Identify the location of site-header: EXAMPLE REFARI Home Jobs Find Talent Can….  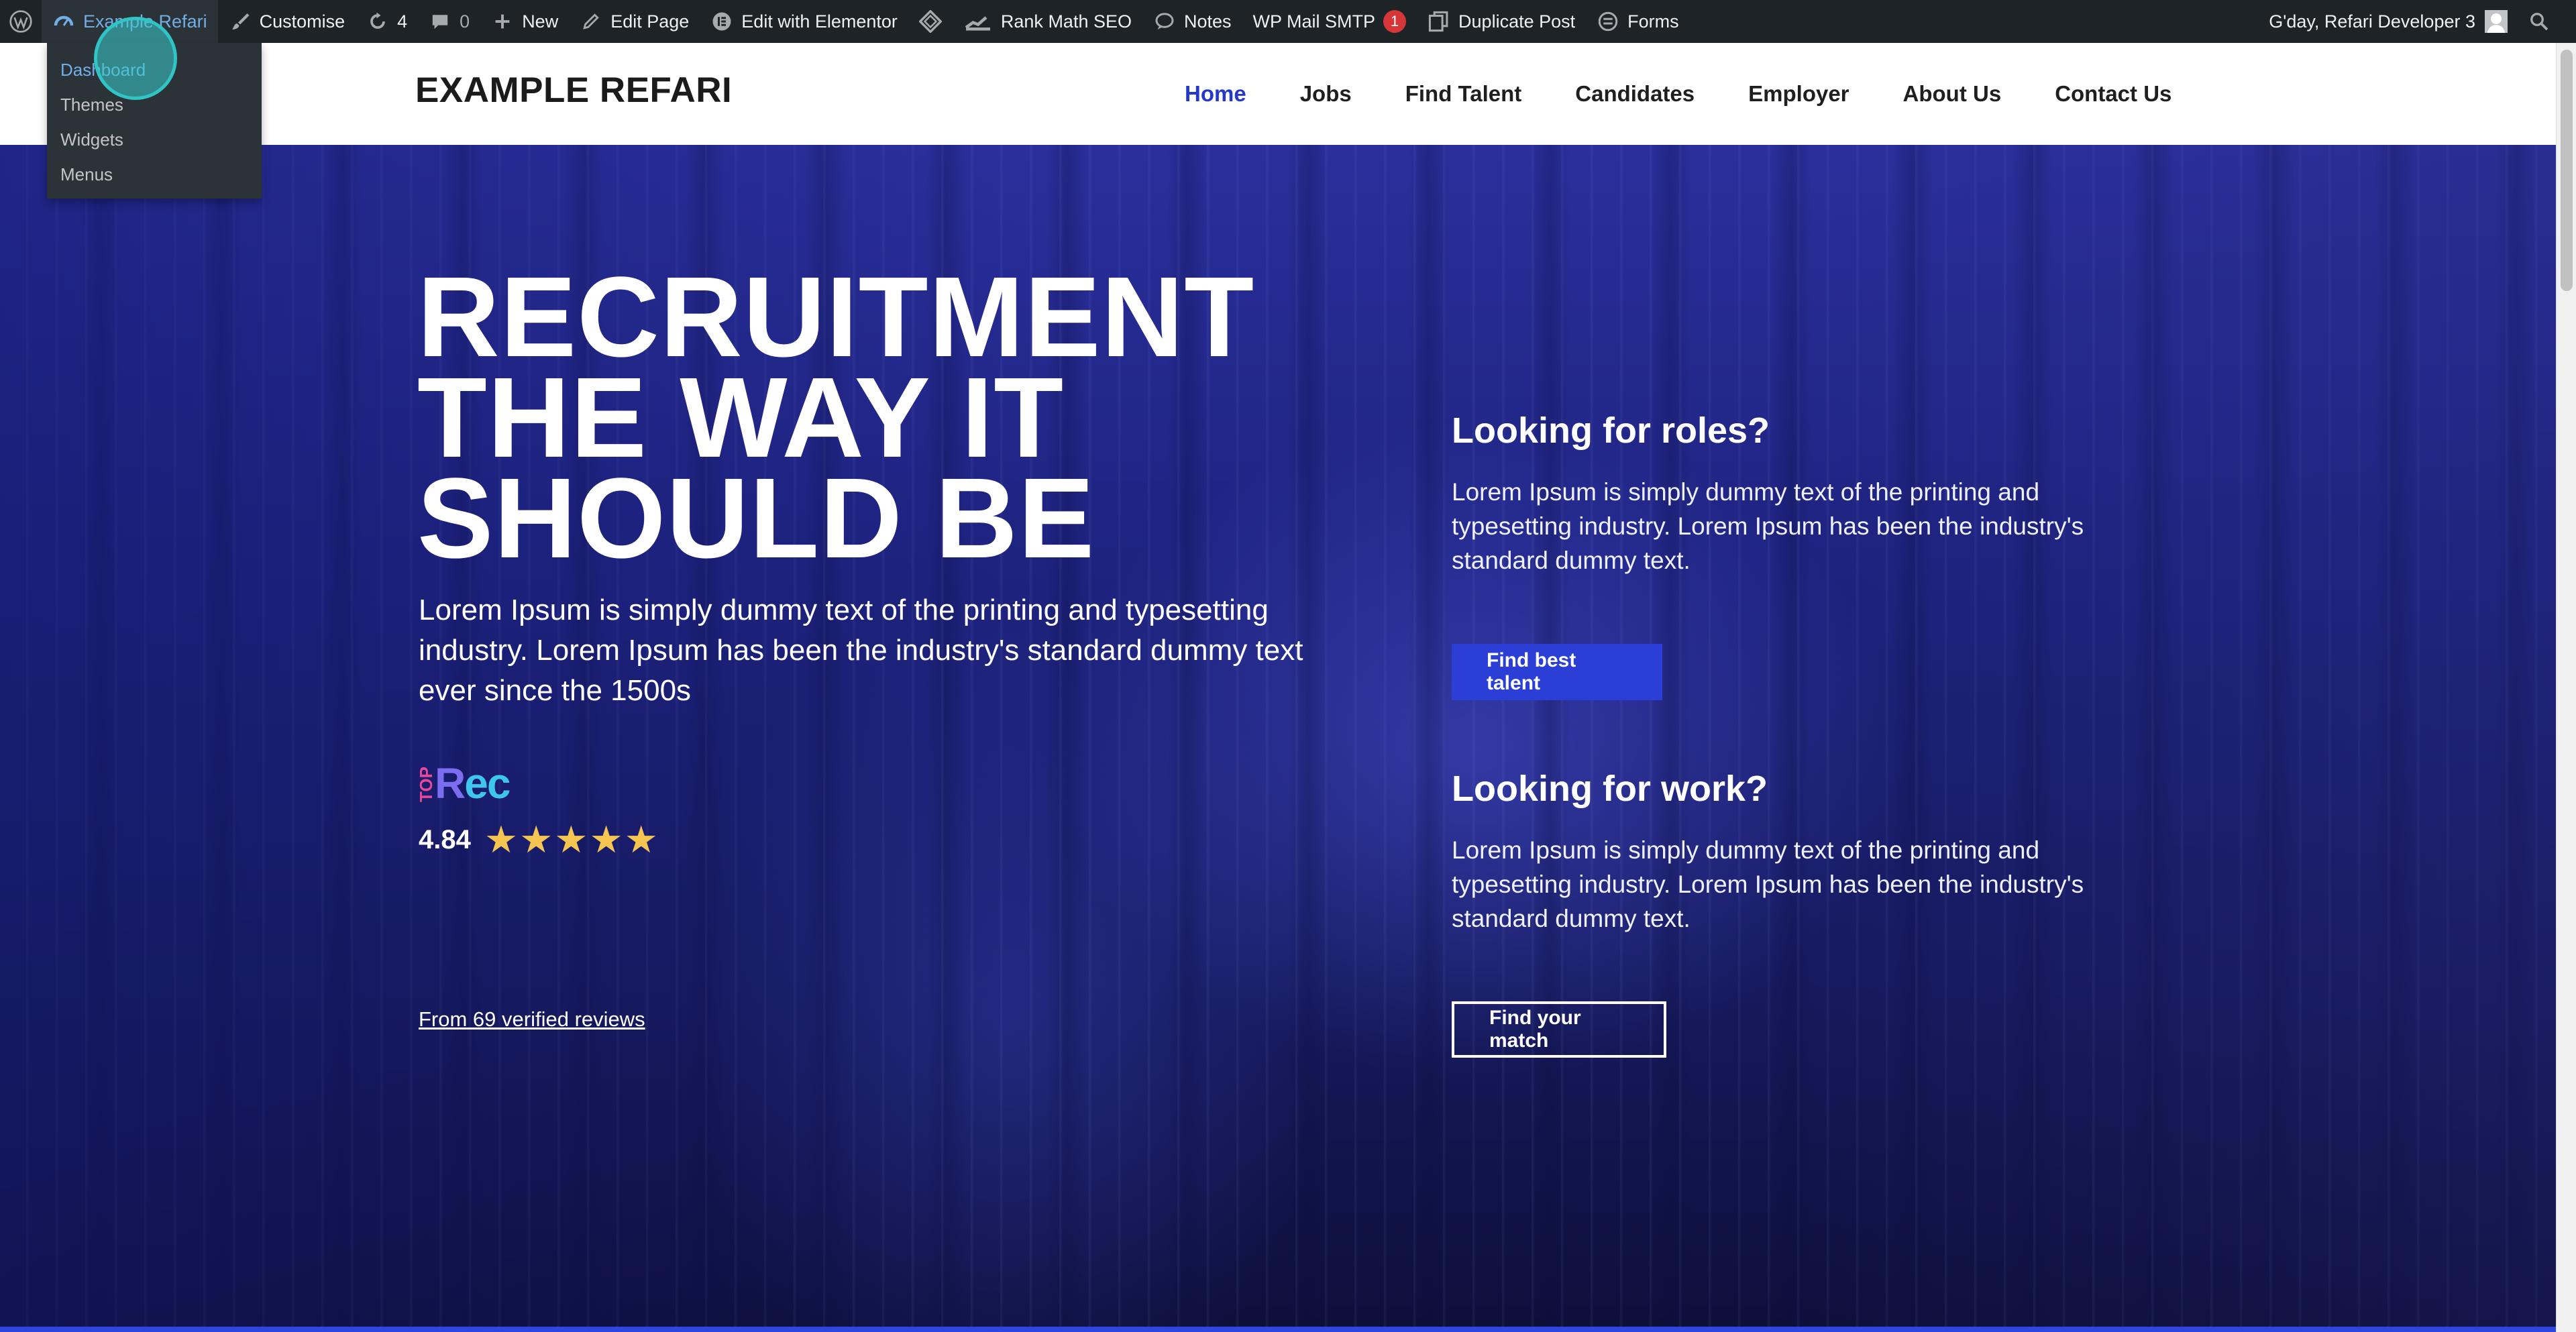
(1278, 94).